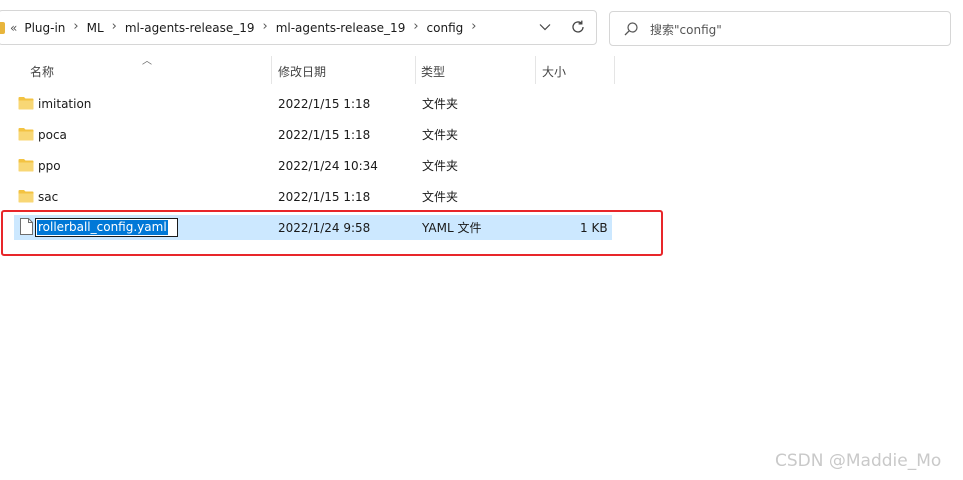 The image size is (963, 480). Describe the element at coordinates (42, 71) in the screenshot. I see `column-header-name: 名称` at that location.